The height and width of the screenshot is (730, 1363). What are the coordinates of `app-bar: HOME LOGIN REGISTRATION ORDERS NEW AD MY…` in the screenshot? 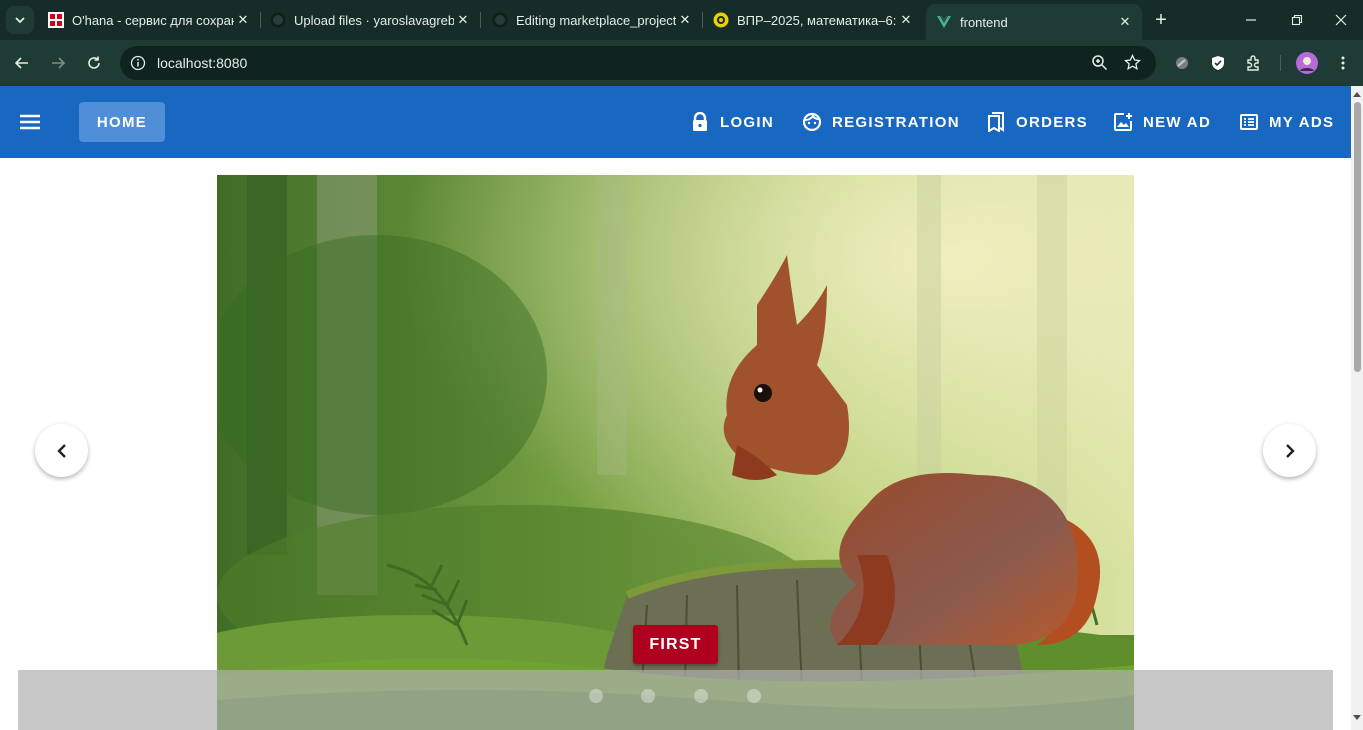 It's located at (675, 122).